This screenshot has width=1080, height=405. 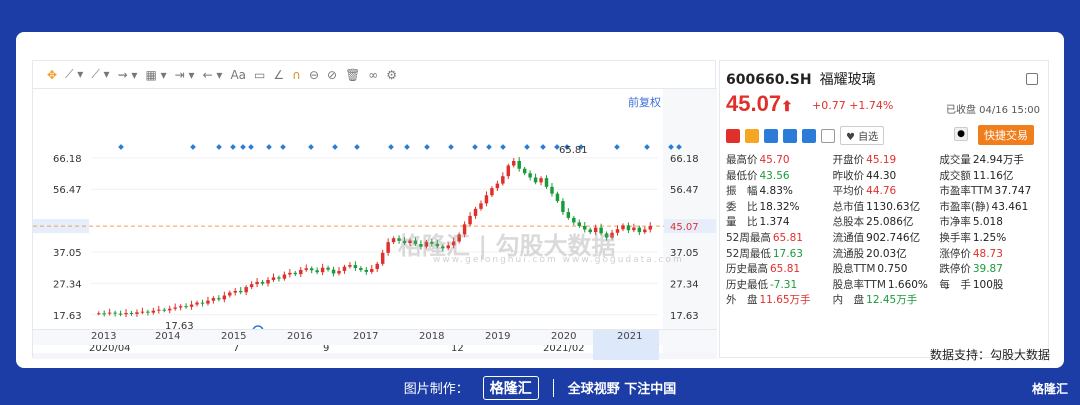 I want to click on toolbar-tool-12: ⊘, so click(x=332, y=75).